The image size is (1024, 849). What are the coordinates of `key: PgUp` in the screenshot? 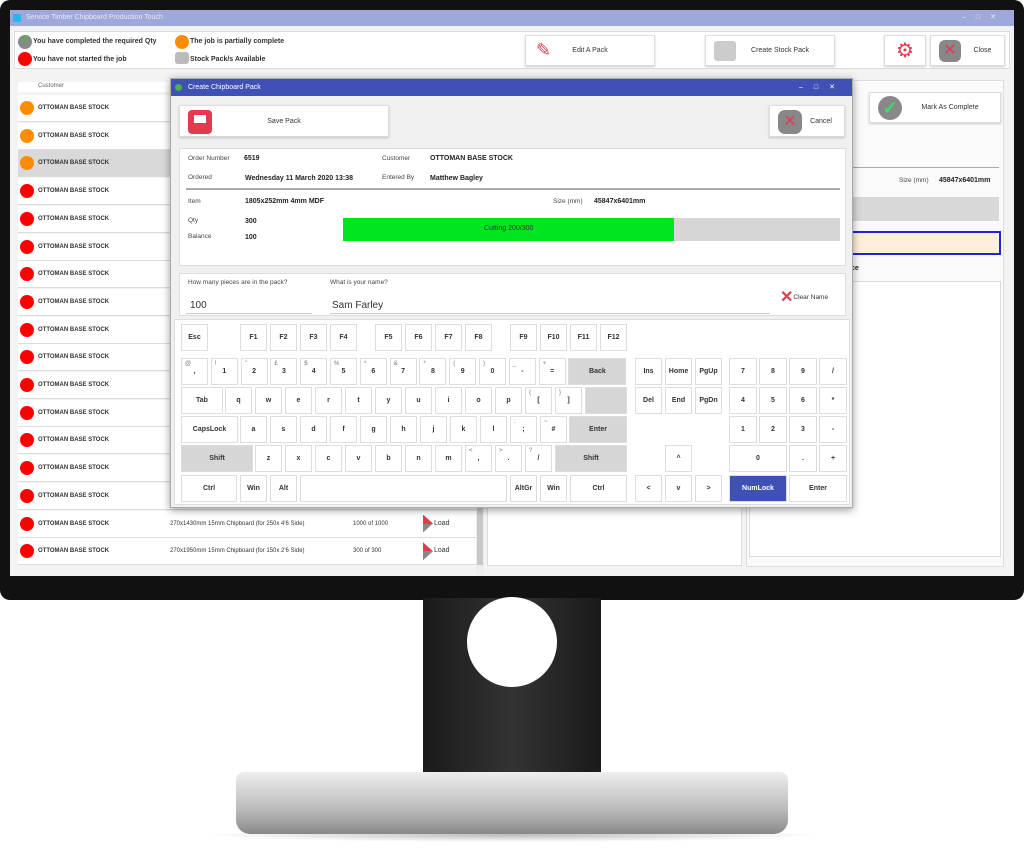 It's located at (708, 371).